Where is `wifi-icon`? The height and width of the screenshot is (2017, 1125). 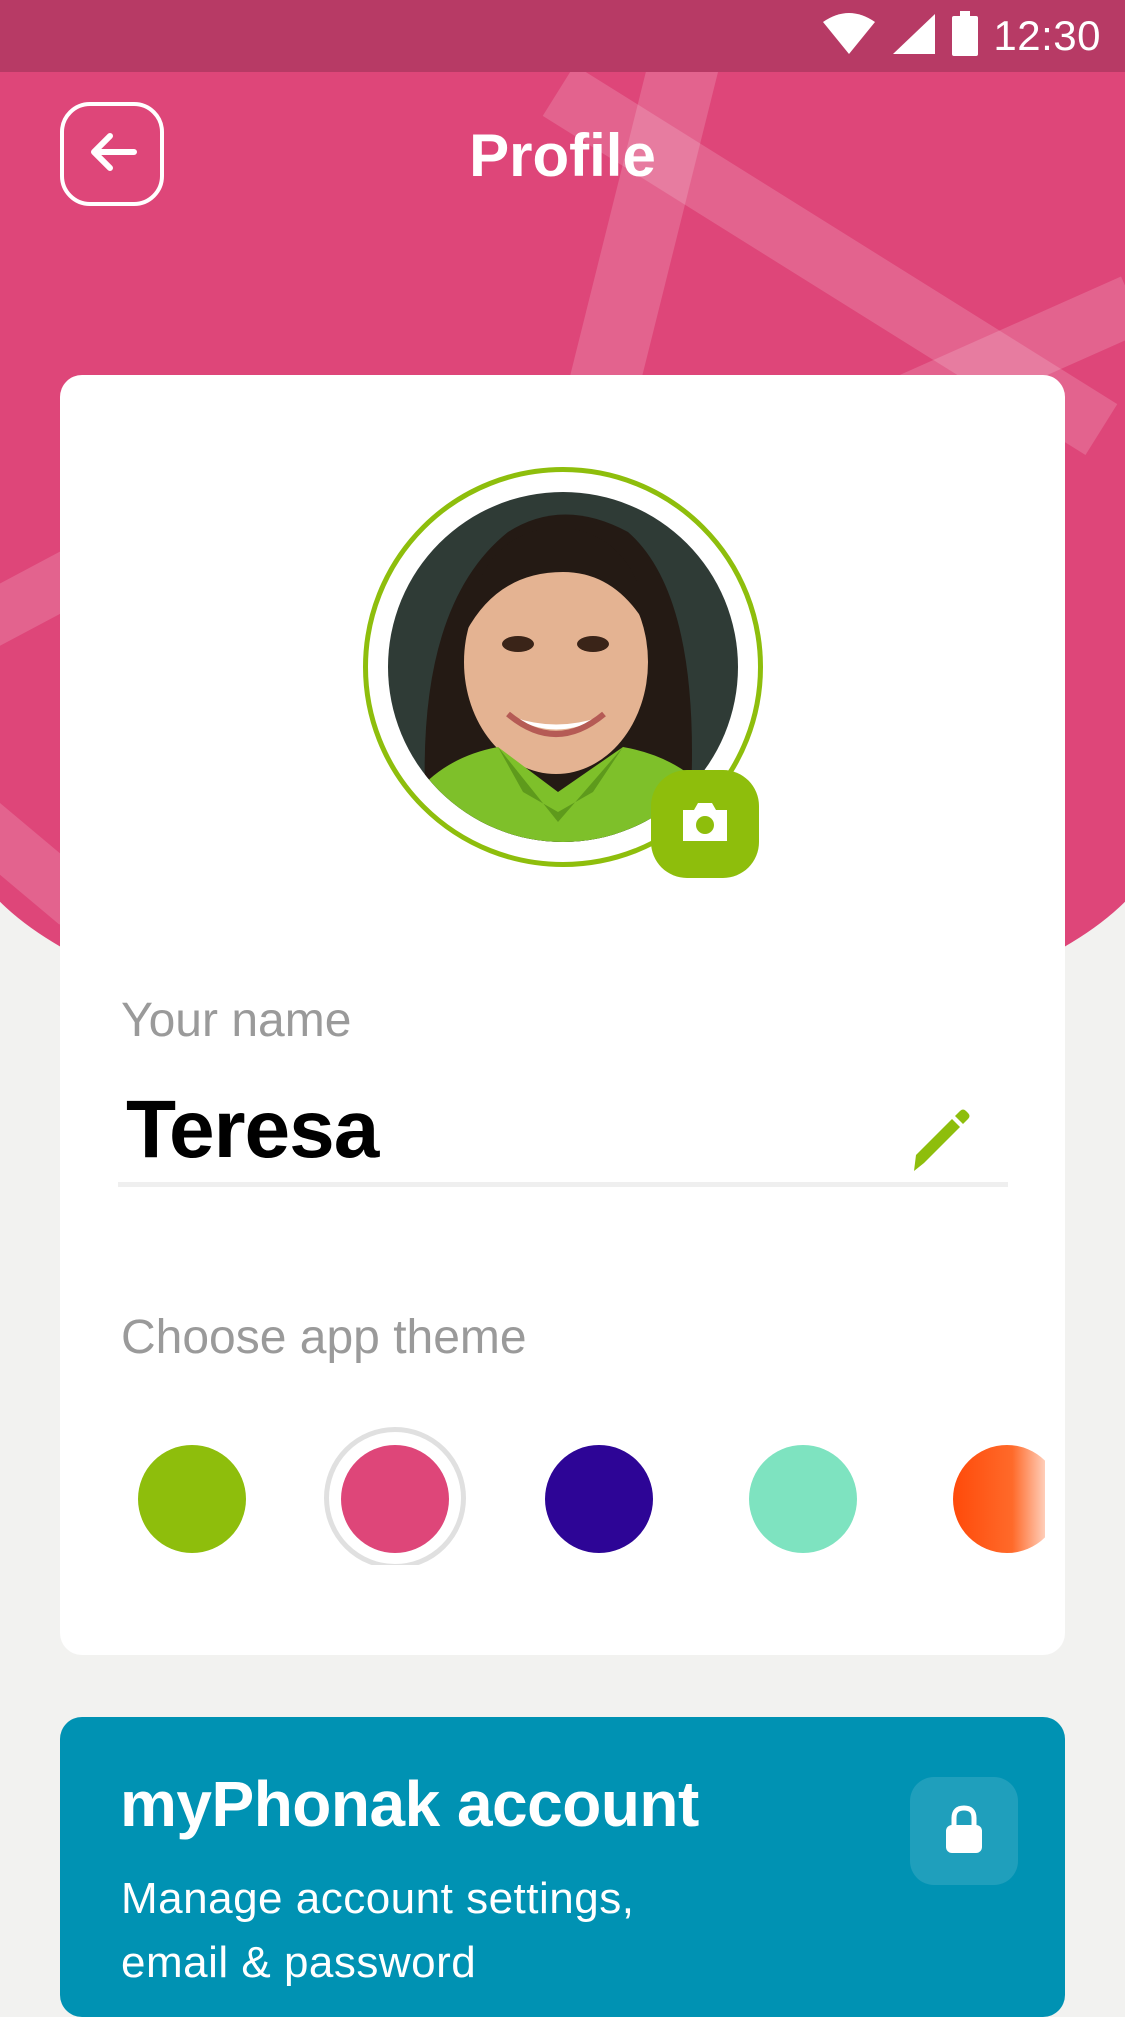 wifi-icon is located at coordinates (849, 36).